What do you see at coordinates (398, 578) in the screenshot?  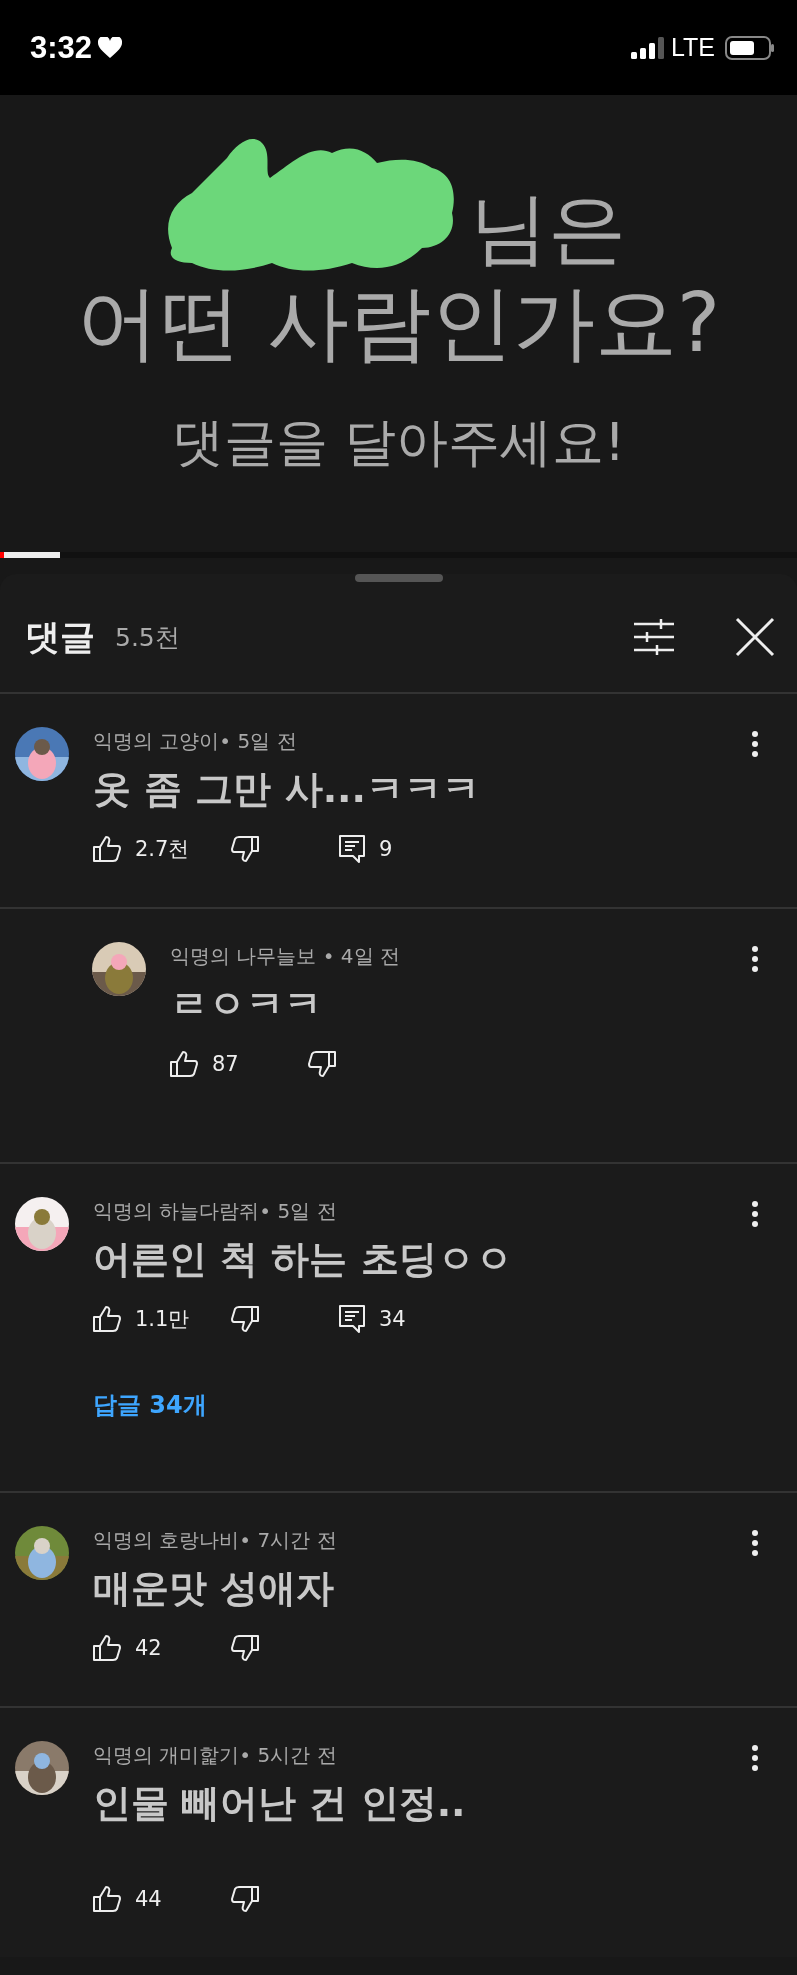 I see `drag-handle` at bounding box center [398, 578].